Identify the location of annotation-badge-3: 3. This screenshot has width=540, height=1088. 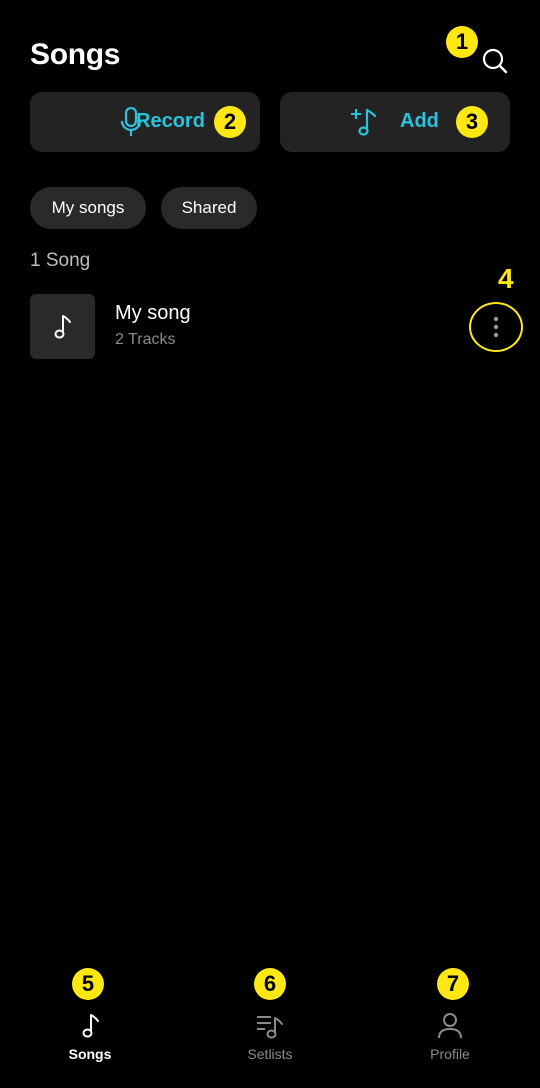
(472, 122).